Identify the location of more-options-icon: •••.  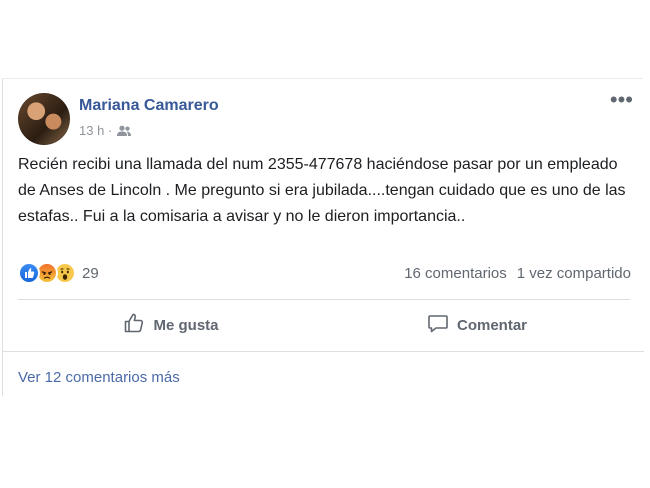
(621, 100).